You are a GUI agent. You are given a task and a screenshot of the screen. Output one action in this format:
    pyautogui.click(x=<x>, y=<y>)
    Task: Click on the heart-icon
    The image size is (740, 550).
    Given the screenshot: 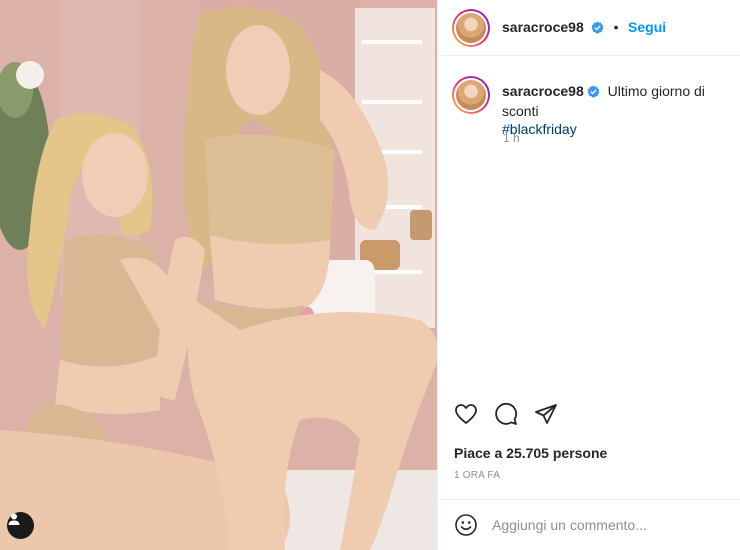 What is the action you would take?
    pyautogui.click(x=466, y=416)
    